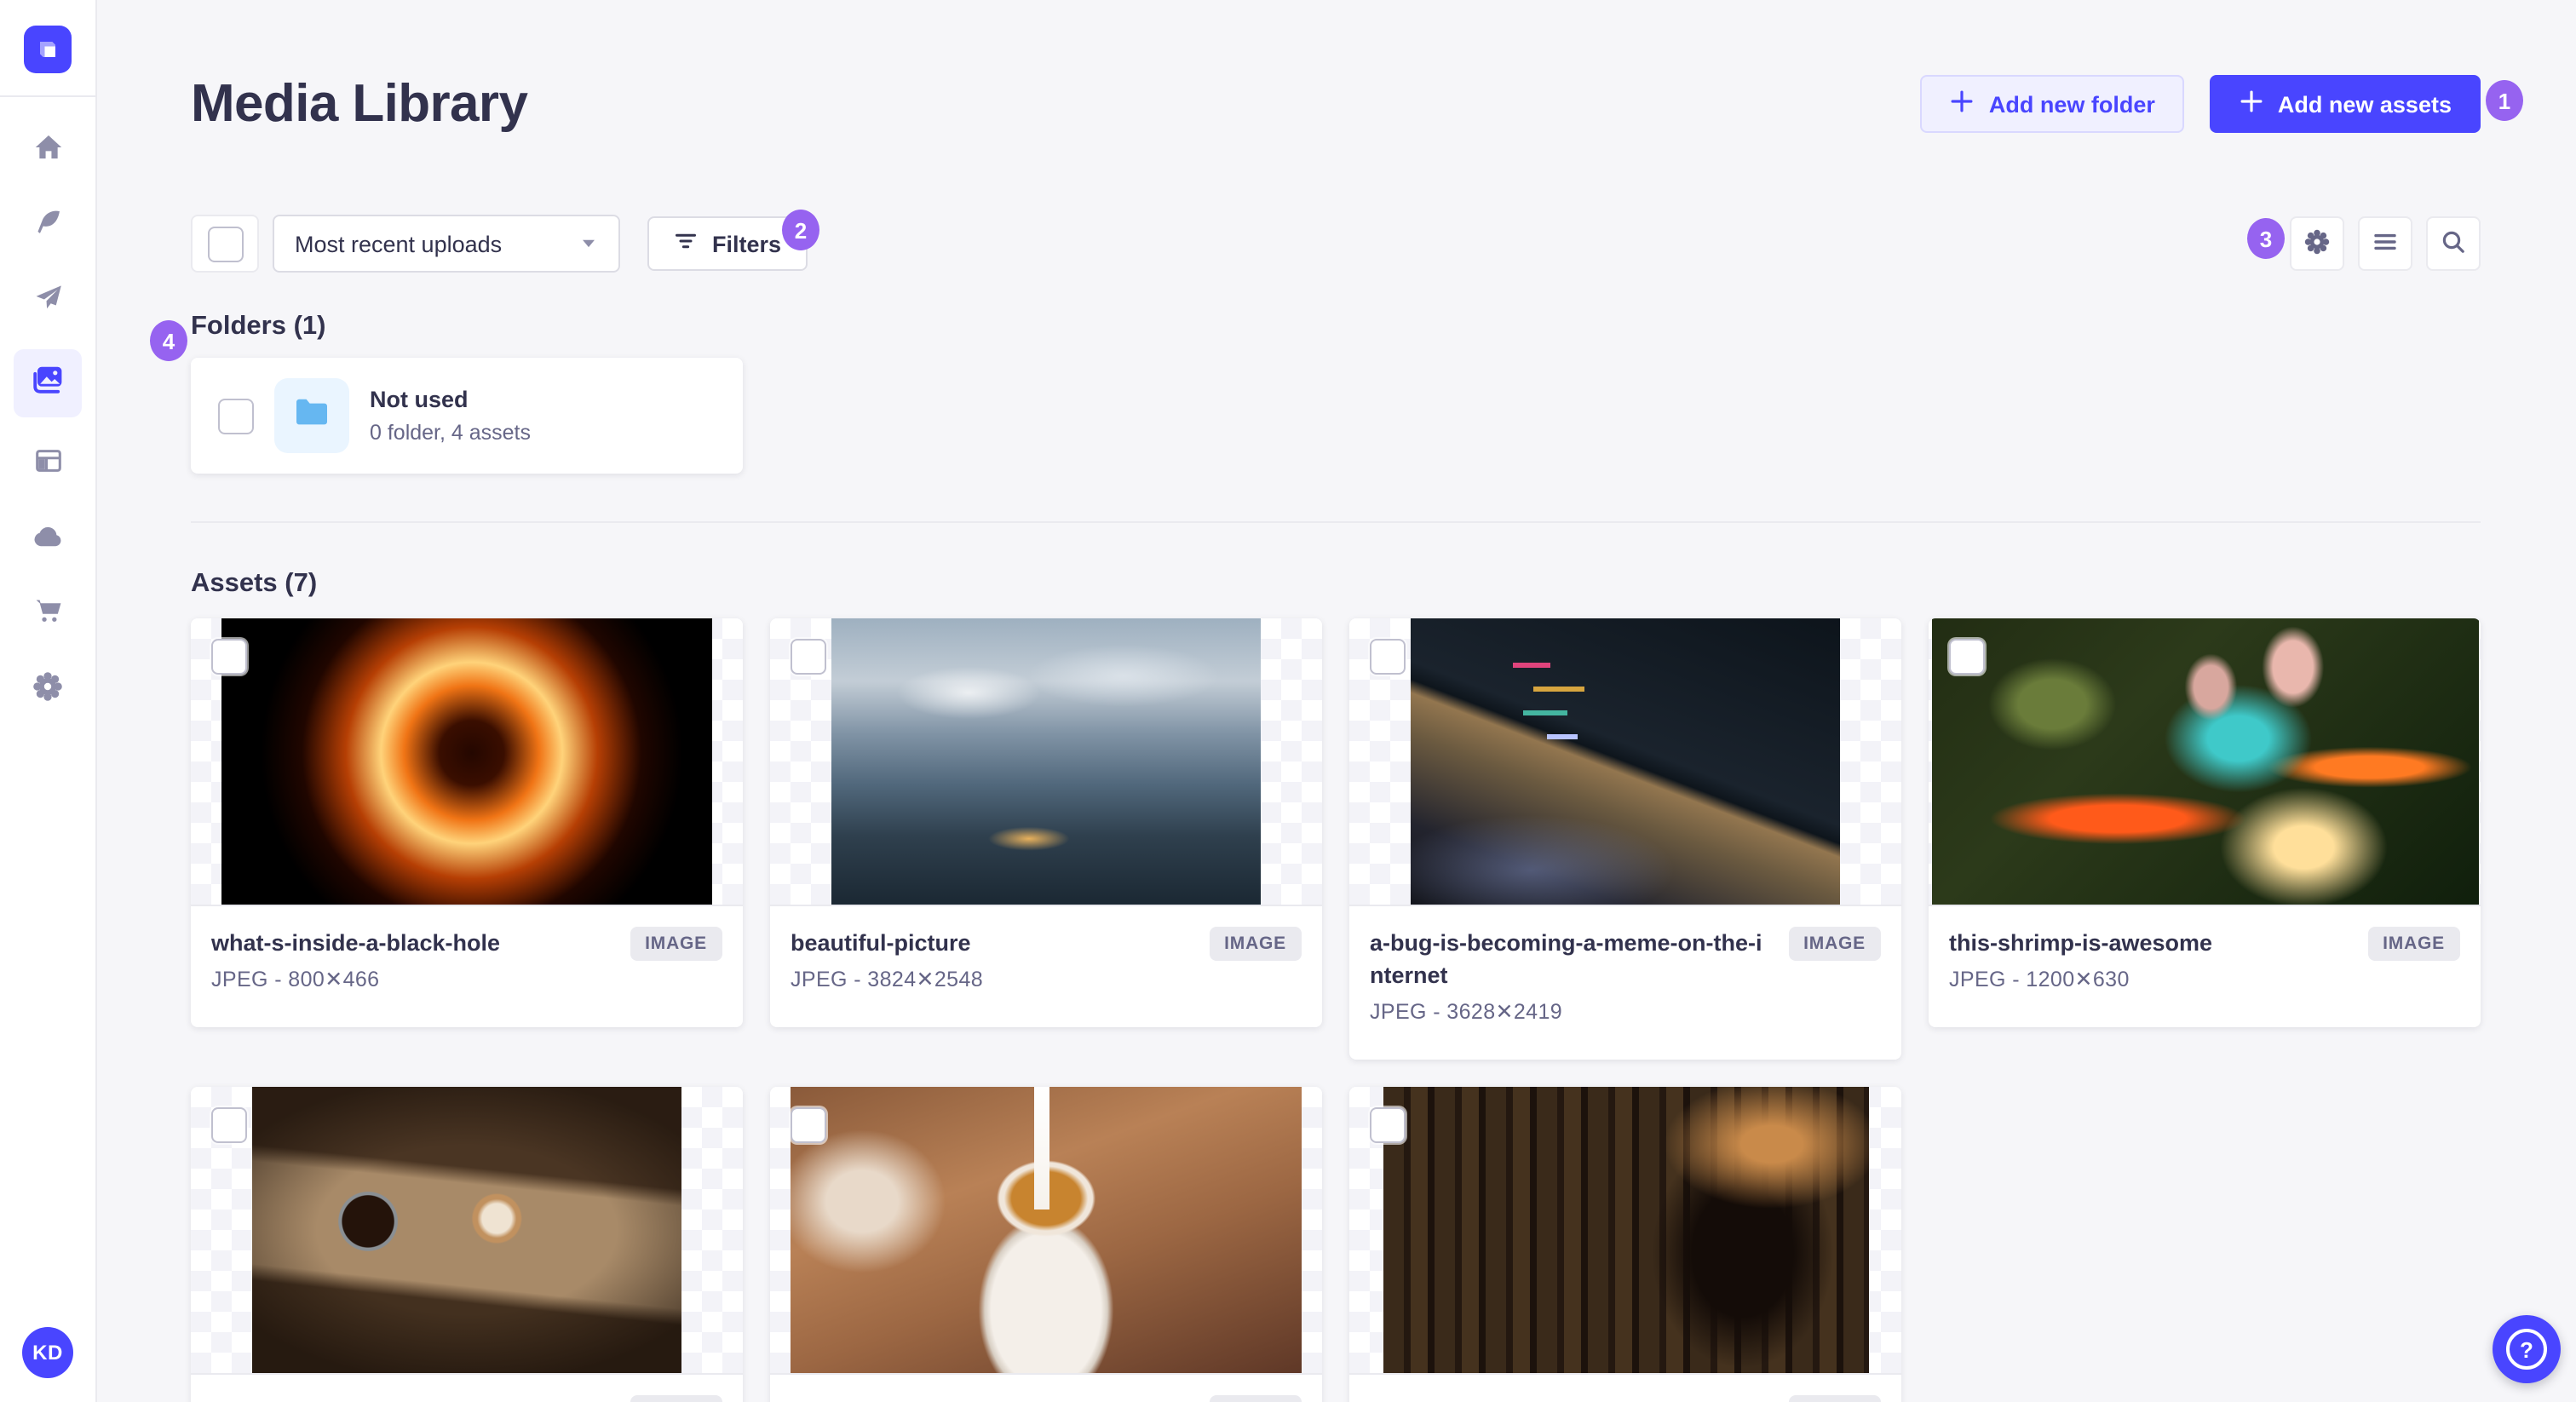 This screenshot has height=1402, width=2576. Describe the element at coordinates (399, 243) in the screenshot. I see `sort-dropdown-value: Most recent uploads` at that location.